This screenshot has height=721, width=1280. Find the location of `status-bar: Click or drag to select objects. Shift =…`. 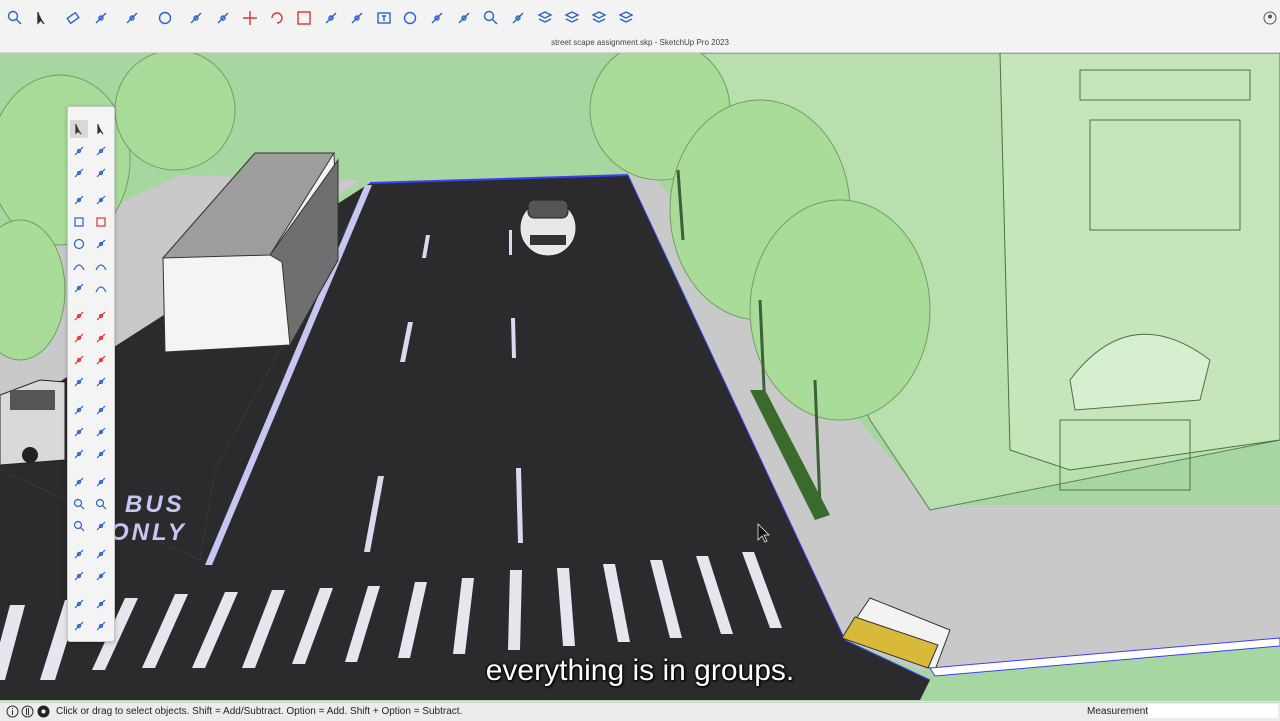

status-bar: Click or drag to select objects. Shift =… is located at coordinates (640, 711).